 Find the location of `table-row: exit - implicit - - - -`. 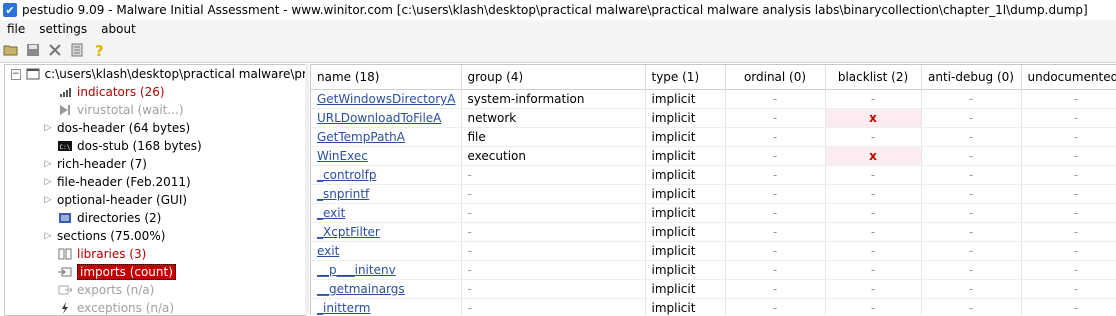

table-row: exit - implicit - - - - is located at coordinates (713, 251).